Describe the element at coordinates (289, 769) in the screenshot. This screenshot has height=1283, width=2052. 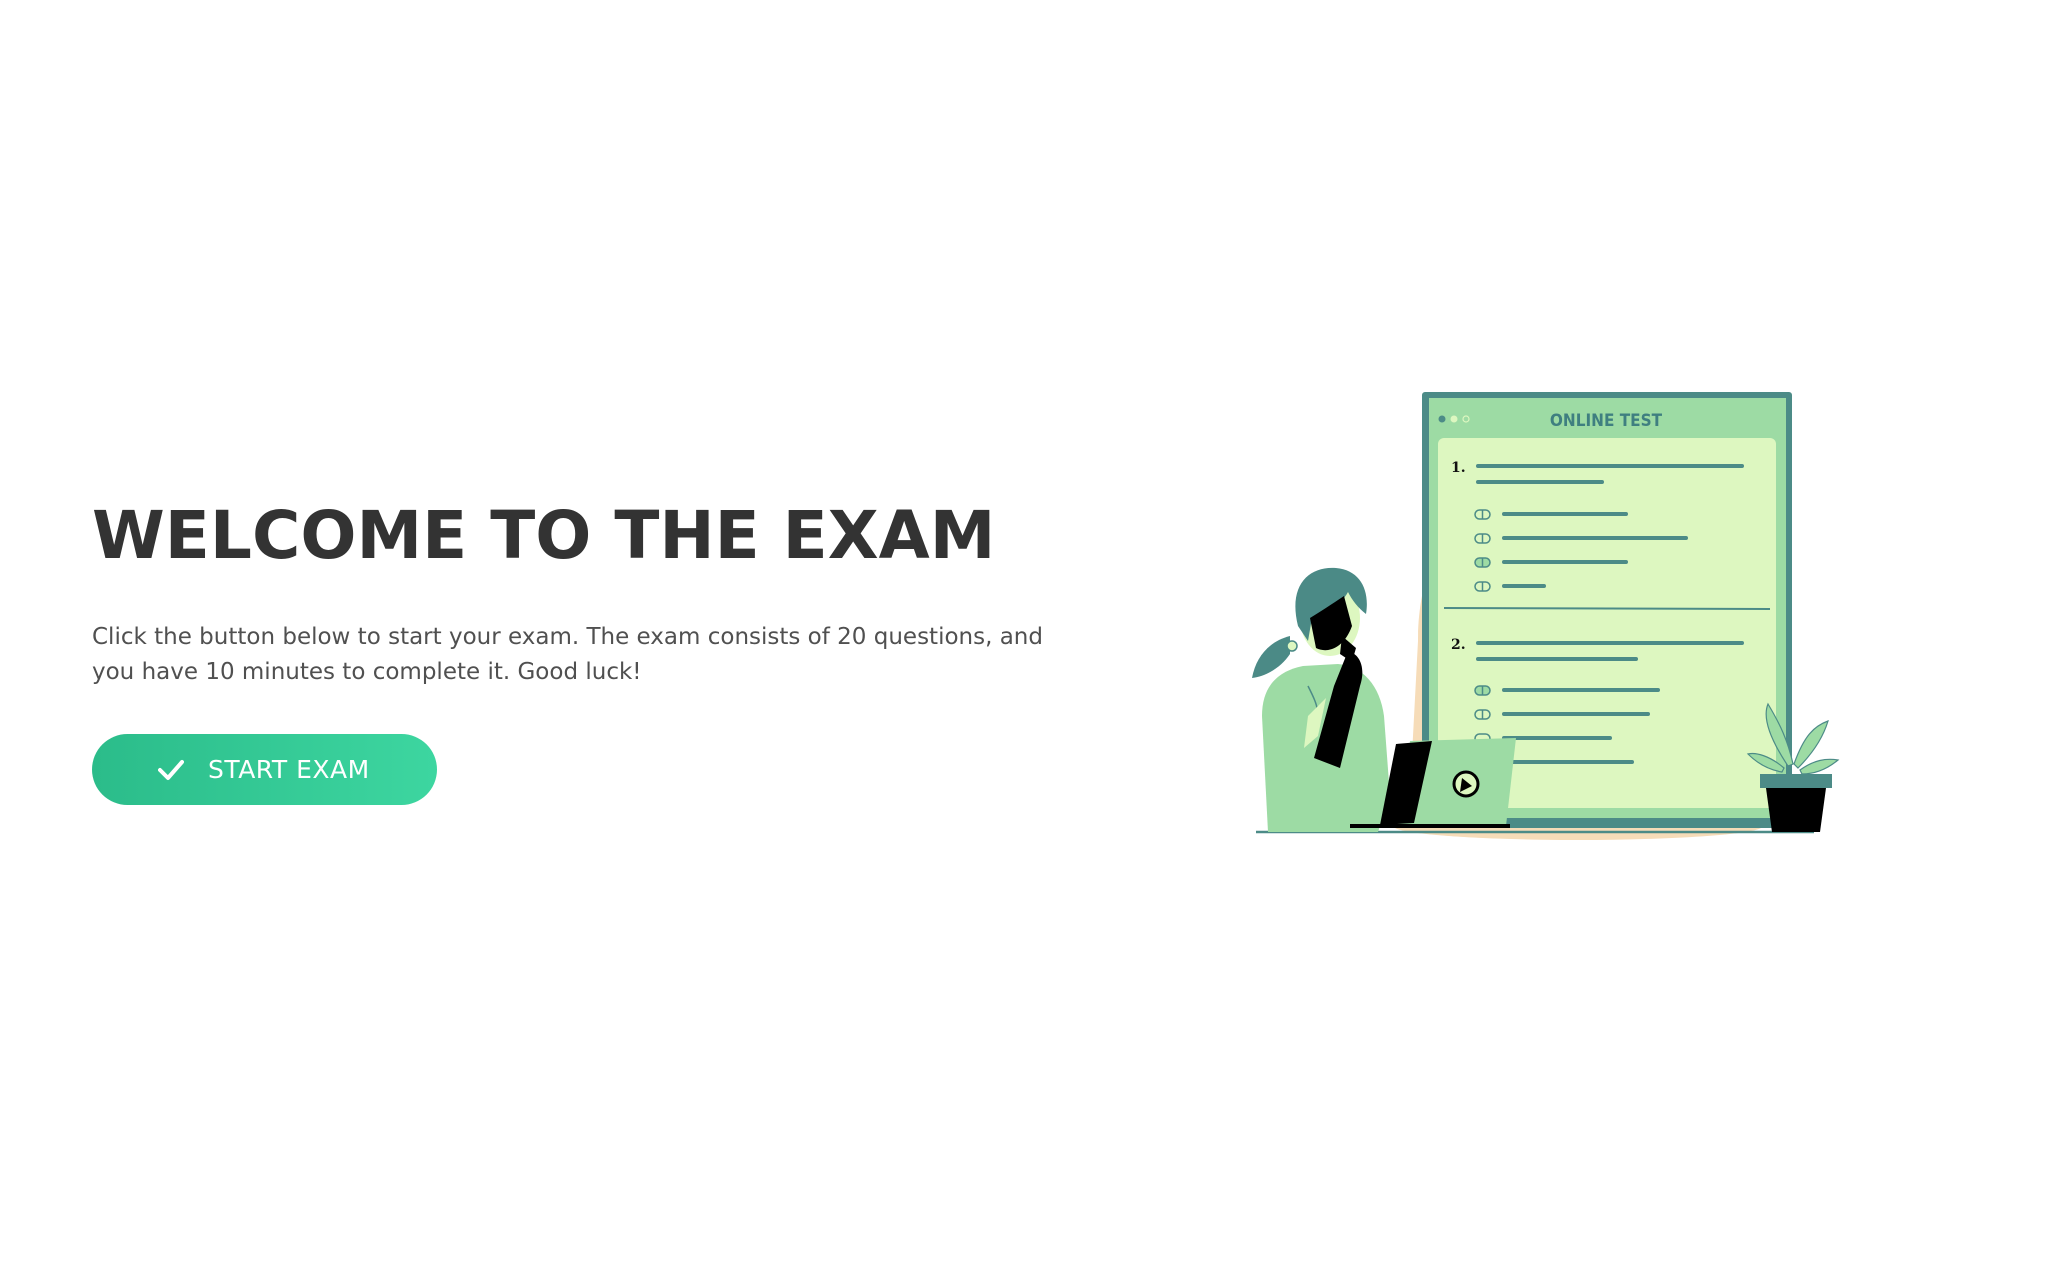
I see `start-exam-label: START EXAM` at that location.